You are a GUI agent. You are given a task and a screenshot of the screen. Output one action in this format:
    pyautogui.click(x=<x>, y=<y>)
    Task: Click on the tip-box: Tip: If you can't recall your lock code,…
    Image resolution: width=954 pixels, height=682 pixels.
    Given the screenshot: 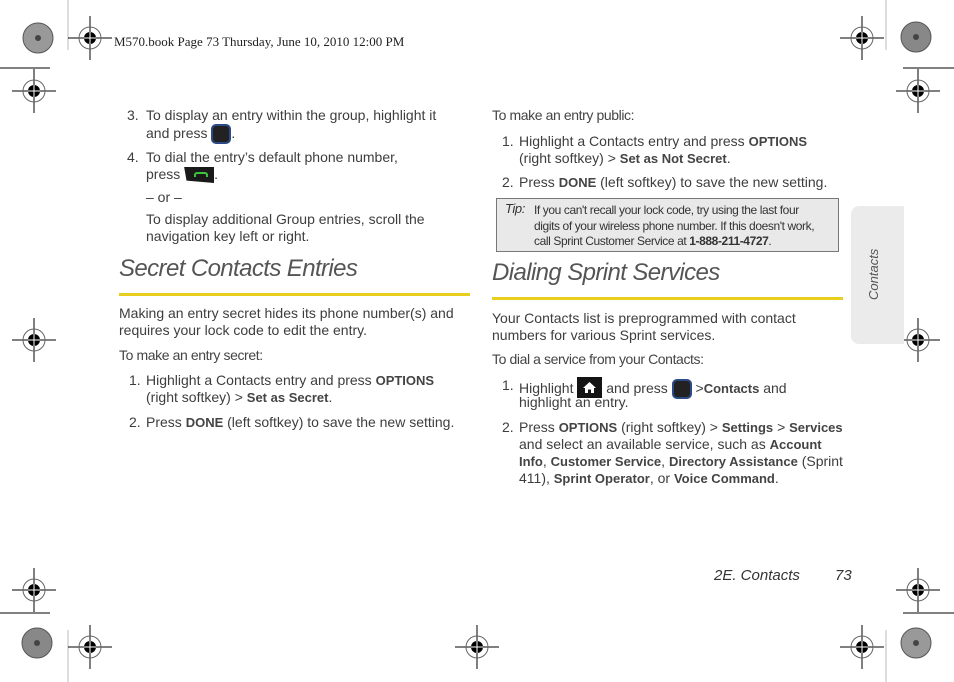 What is the action you would take?
    pyautogui.click(x=667, y=225)
    